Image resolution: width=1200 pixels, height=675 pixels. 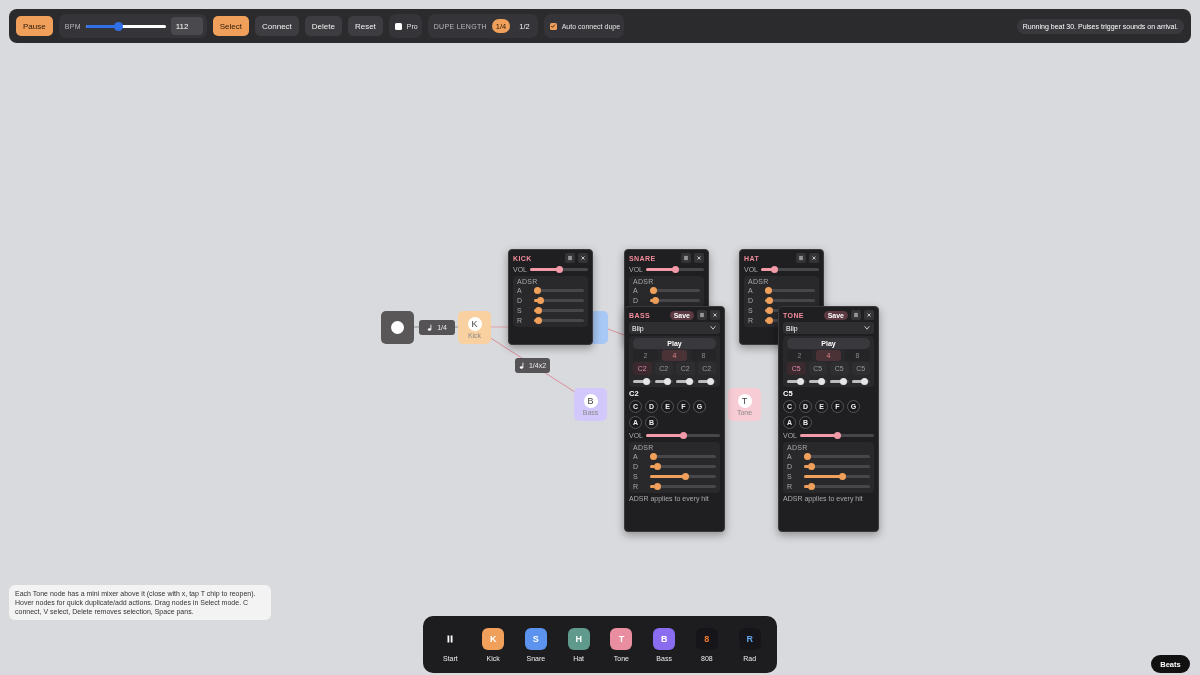 I want to click on pause-button: Pause, so click(x=34, y=26).